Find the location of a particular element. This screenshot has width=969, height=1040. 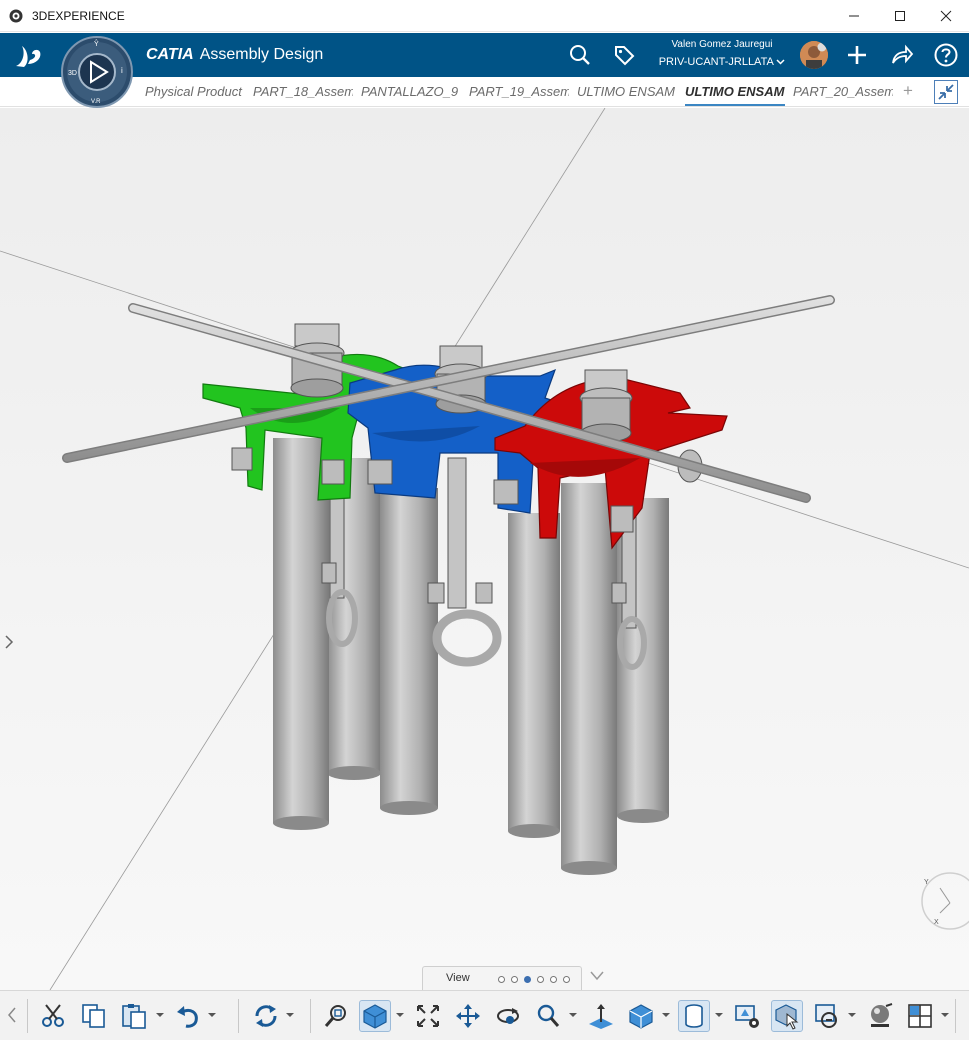

user-name: Valen Gomez Jauregui is located at coordinates (722, 44).